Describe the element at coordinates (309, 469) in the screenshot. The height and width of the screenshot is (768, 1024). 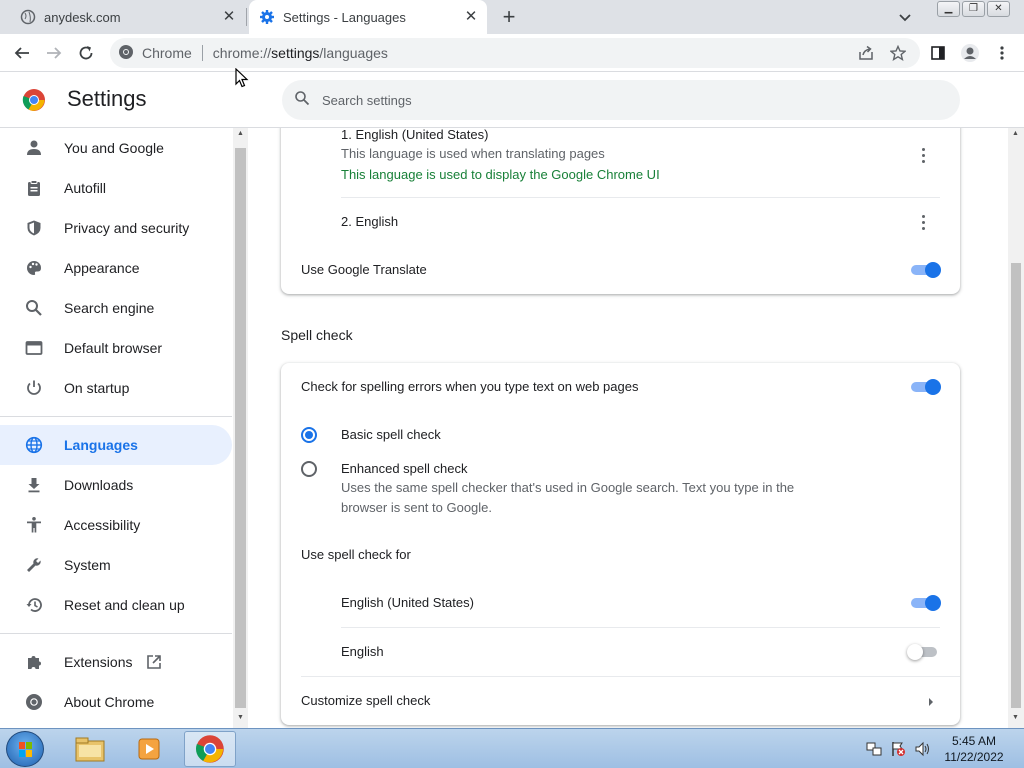
I see `enhanced-spell-check-radio` at that location.